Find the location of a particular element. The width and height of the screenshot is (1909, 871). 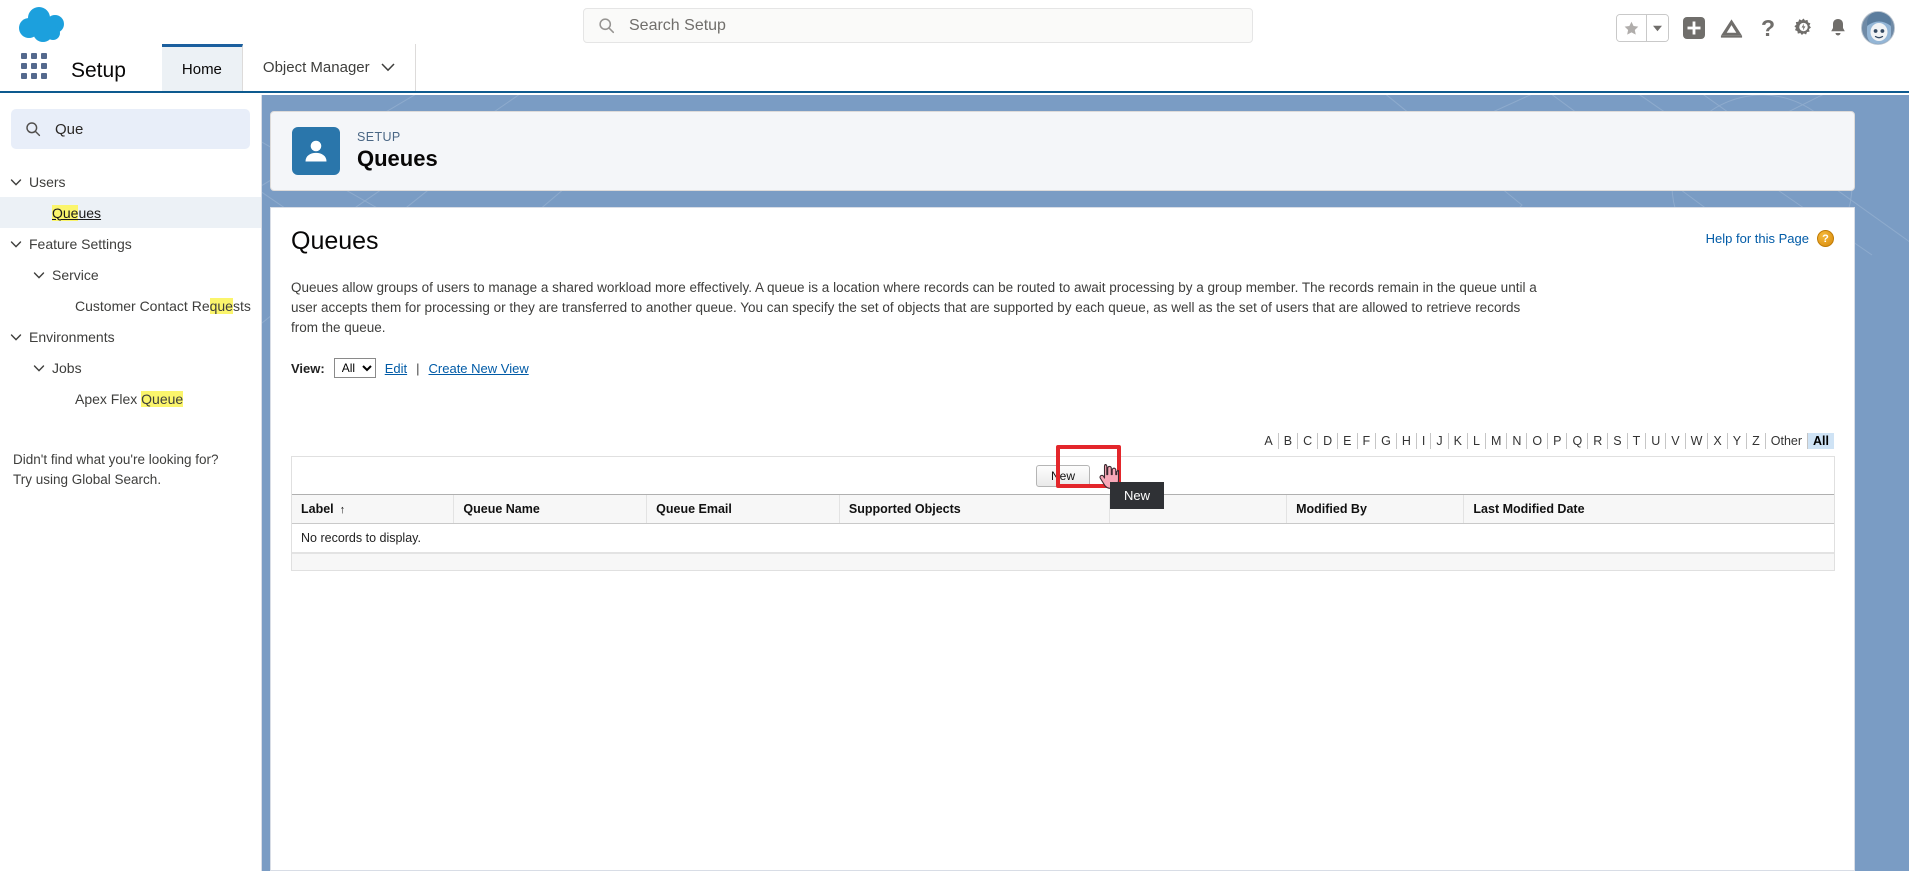

alpha-filter-a: A is located at coordinates (1269, 441).